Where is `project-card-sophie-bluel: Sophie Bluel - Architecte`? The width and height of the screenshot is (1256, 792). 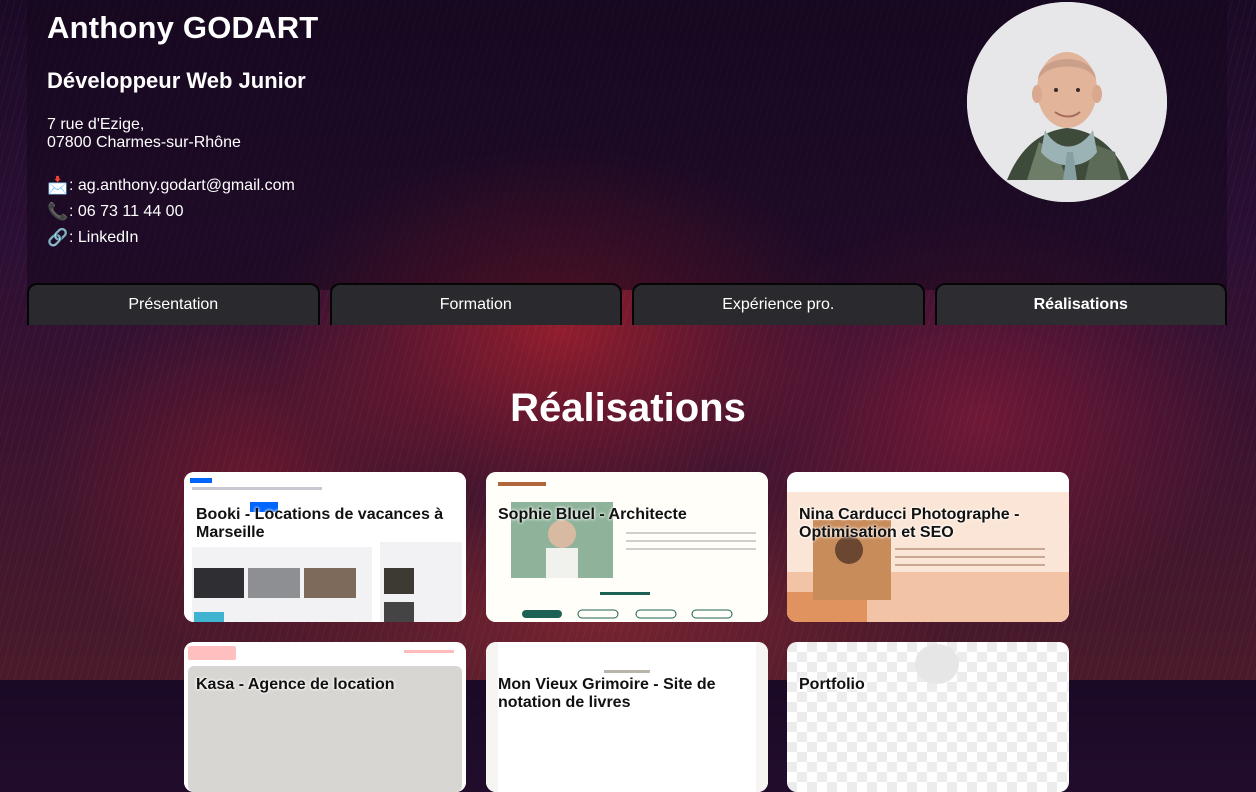
project-card-sophie-bluel: Sophie Bluel - Architecte is located at coordinates (627, 547).